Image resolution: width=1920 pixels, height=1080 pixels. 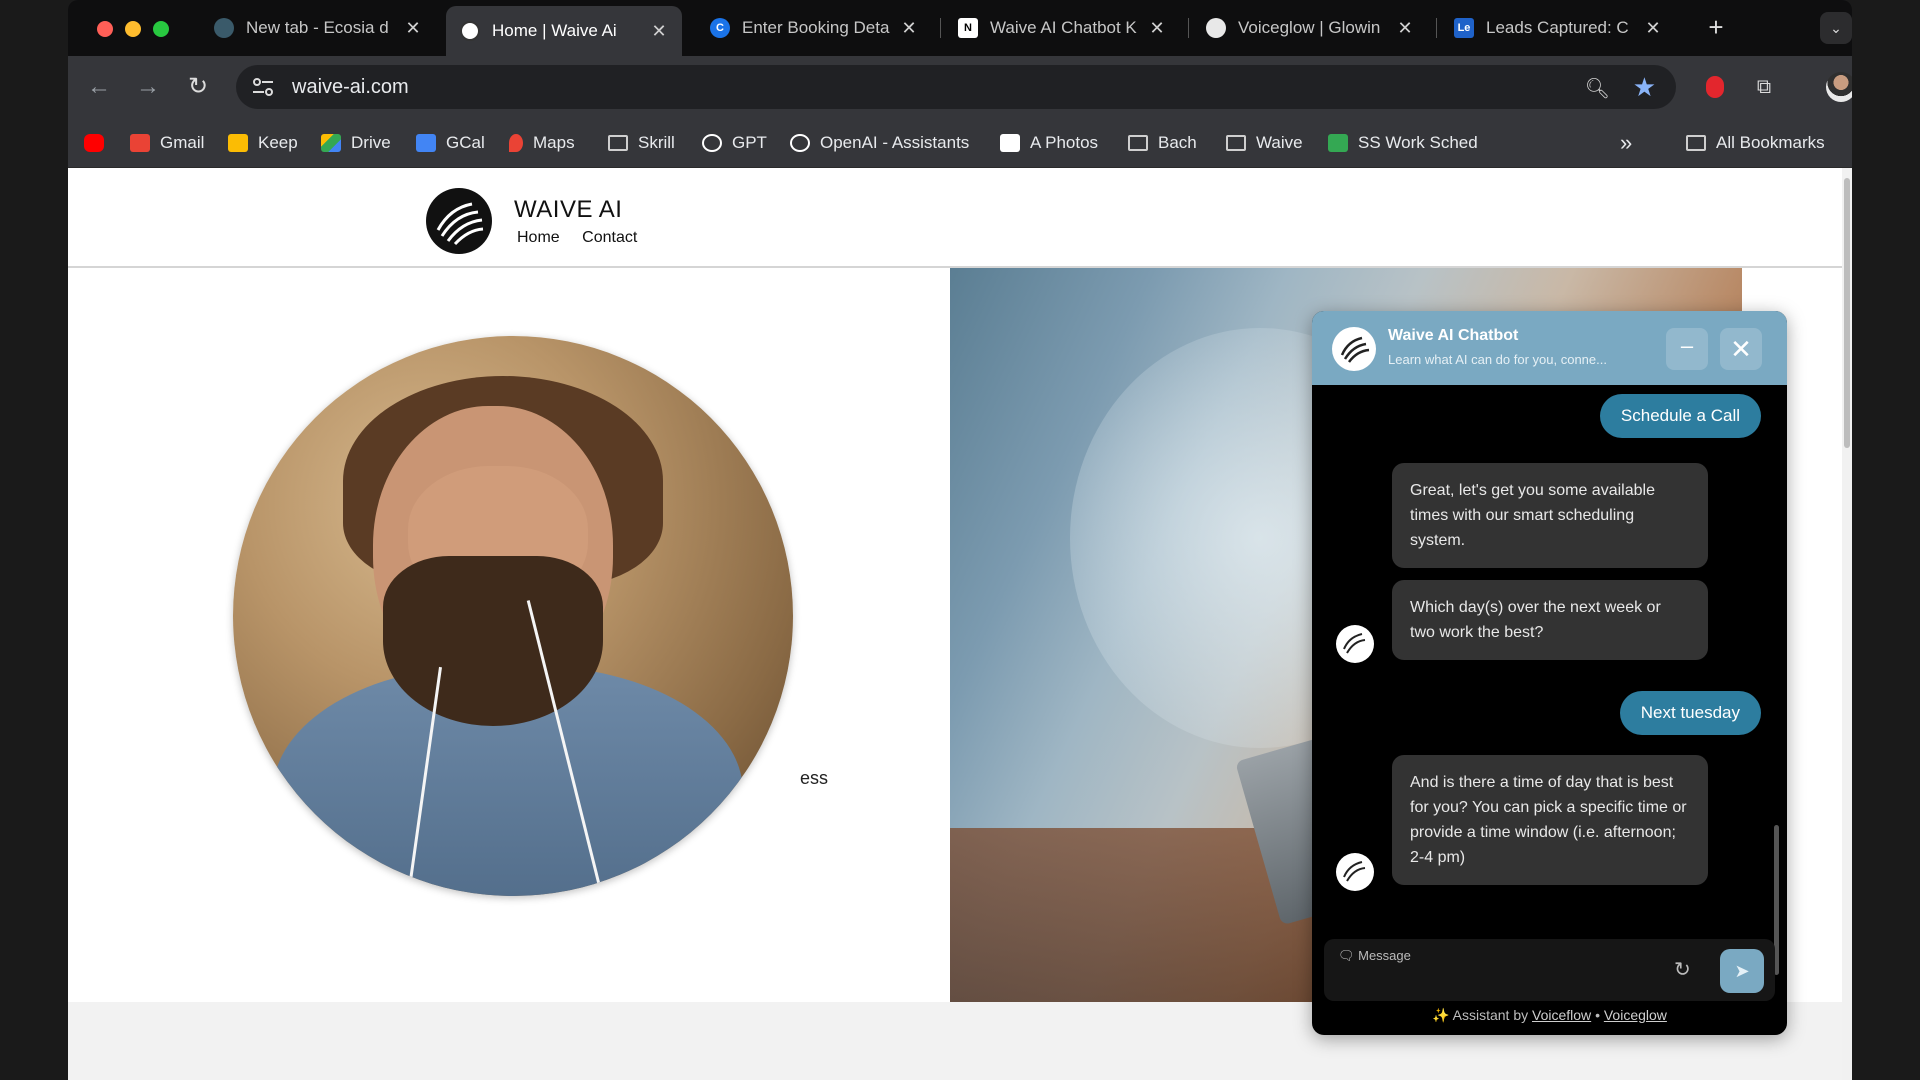 I want to click on back-arrow-icon: ←, so click(x=99, y=87).